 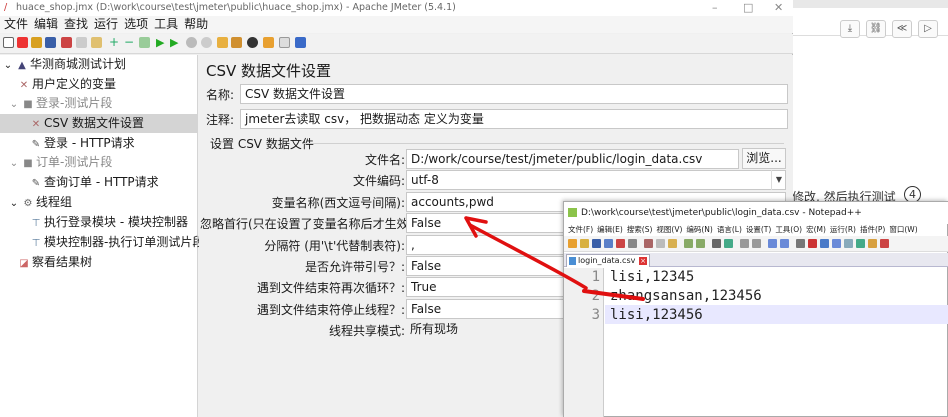 I want to click on tree-item-order-http: ✎ 查询订单 - HTTP请求, so click(x=94, y=182).